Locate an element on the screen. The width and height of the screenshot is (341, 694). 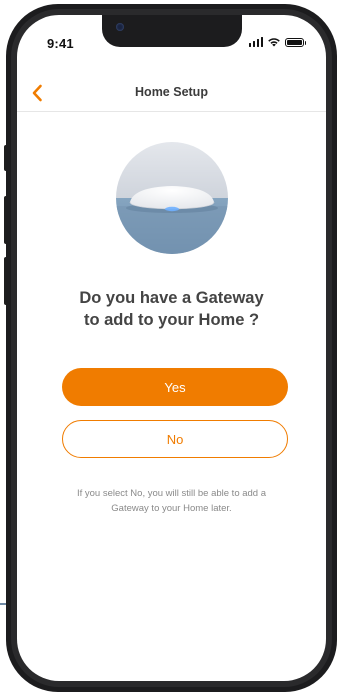
nav-bar: Home Setup is located at coordinates (171, 94).